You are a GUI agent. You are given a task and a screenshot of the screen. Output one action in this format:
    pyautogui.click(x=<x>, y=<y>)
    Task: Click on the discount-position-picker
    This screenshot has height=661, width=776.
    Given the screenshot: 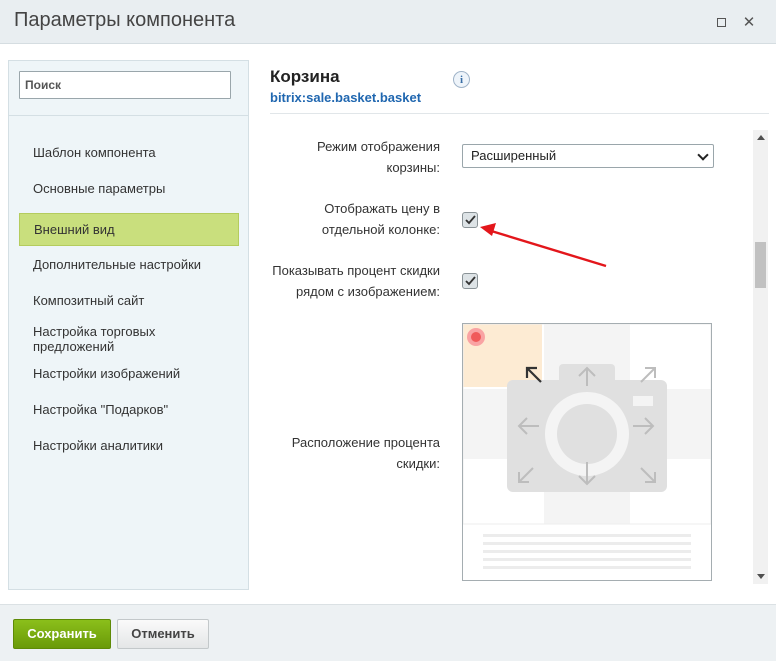 What is the action you would take?
    pyautogui.click(x=587, y=452)
    